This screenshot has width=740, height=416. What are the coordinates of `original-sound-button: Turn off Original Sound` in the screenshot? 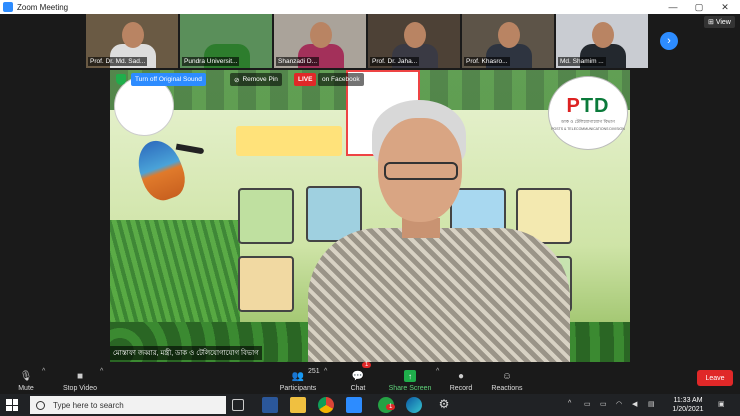 It's located at (168, 79).